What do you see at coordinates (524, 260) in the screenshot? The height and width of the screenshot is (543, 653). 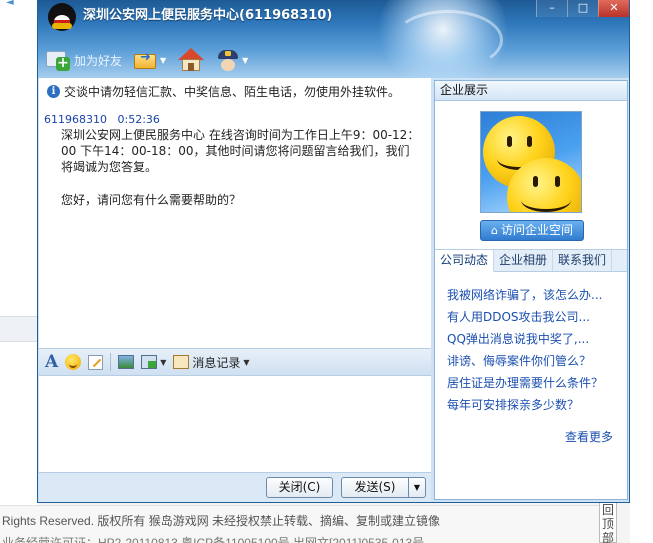 I see `tab-company-album: 企业相册` at bounding box center [524, 260].